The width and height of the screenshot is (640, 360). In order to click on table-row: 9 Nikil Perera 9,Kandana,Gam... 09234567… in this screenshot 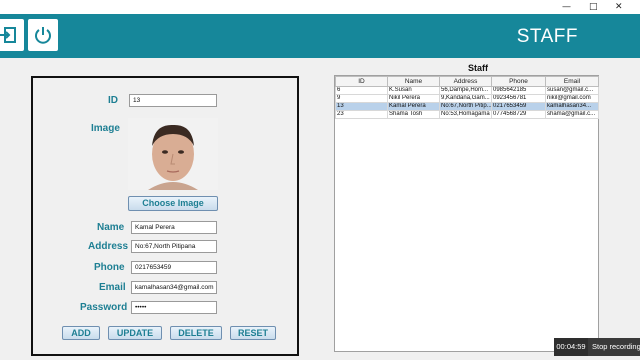, I will do `click(467, 98)`.